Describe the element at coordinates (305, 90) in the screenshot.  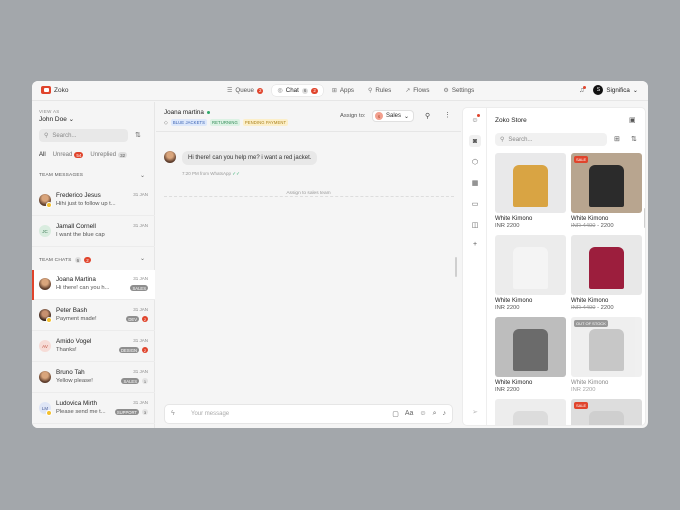
I see `chat-count-badge: 6` at that location.